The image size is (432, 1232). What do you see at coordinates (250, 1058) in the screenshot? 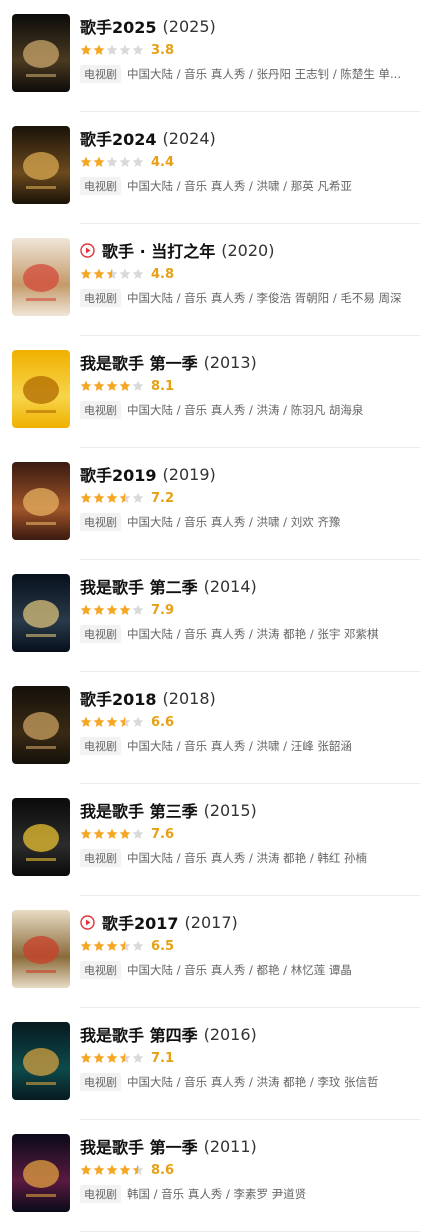
I see `rating-row: 7.1` at bounding box center [250, 1058].